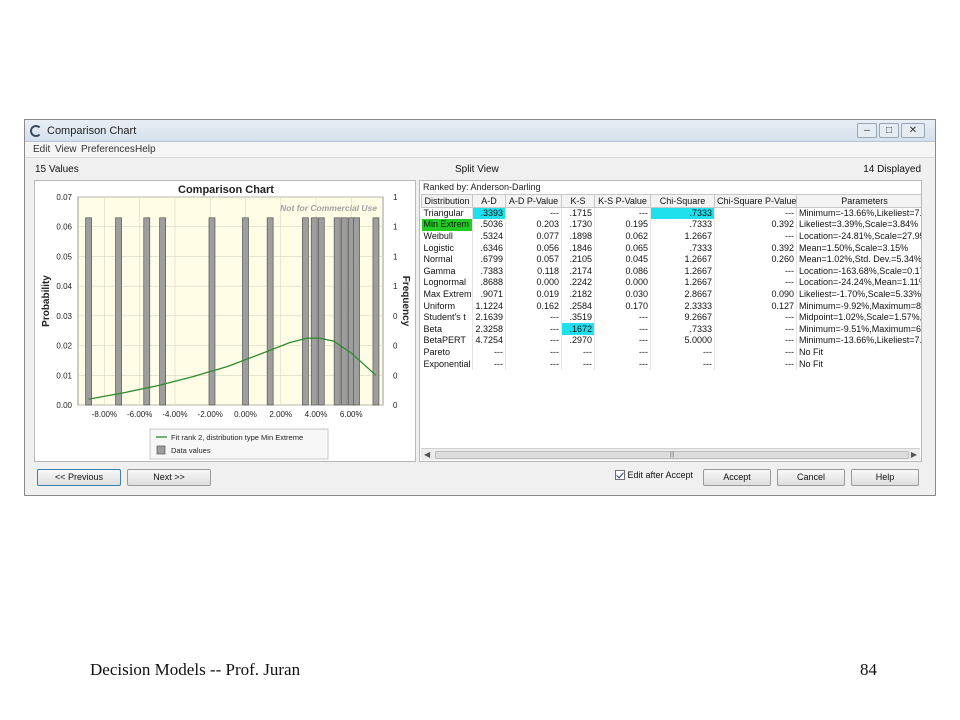 This screenshot has height=720, width=960. I want to click on x-tick-label: -6.00%, so click(139, 414).